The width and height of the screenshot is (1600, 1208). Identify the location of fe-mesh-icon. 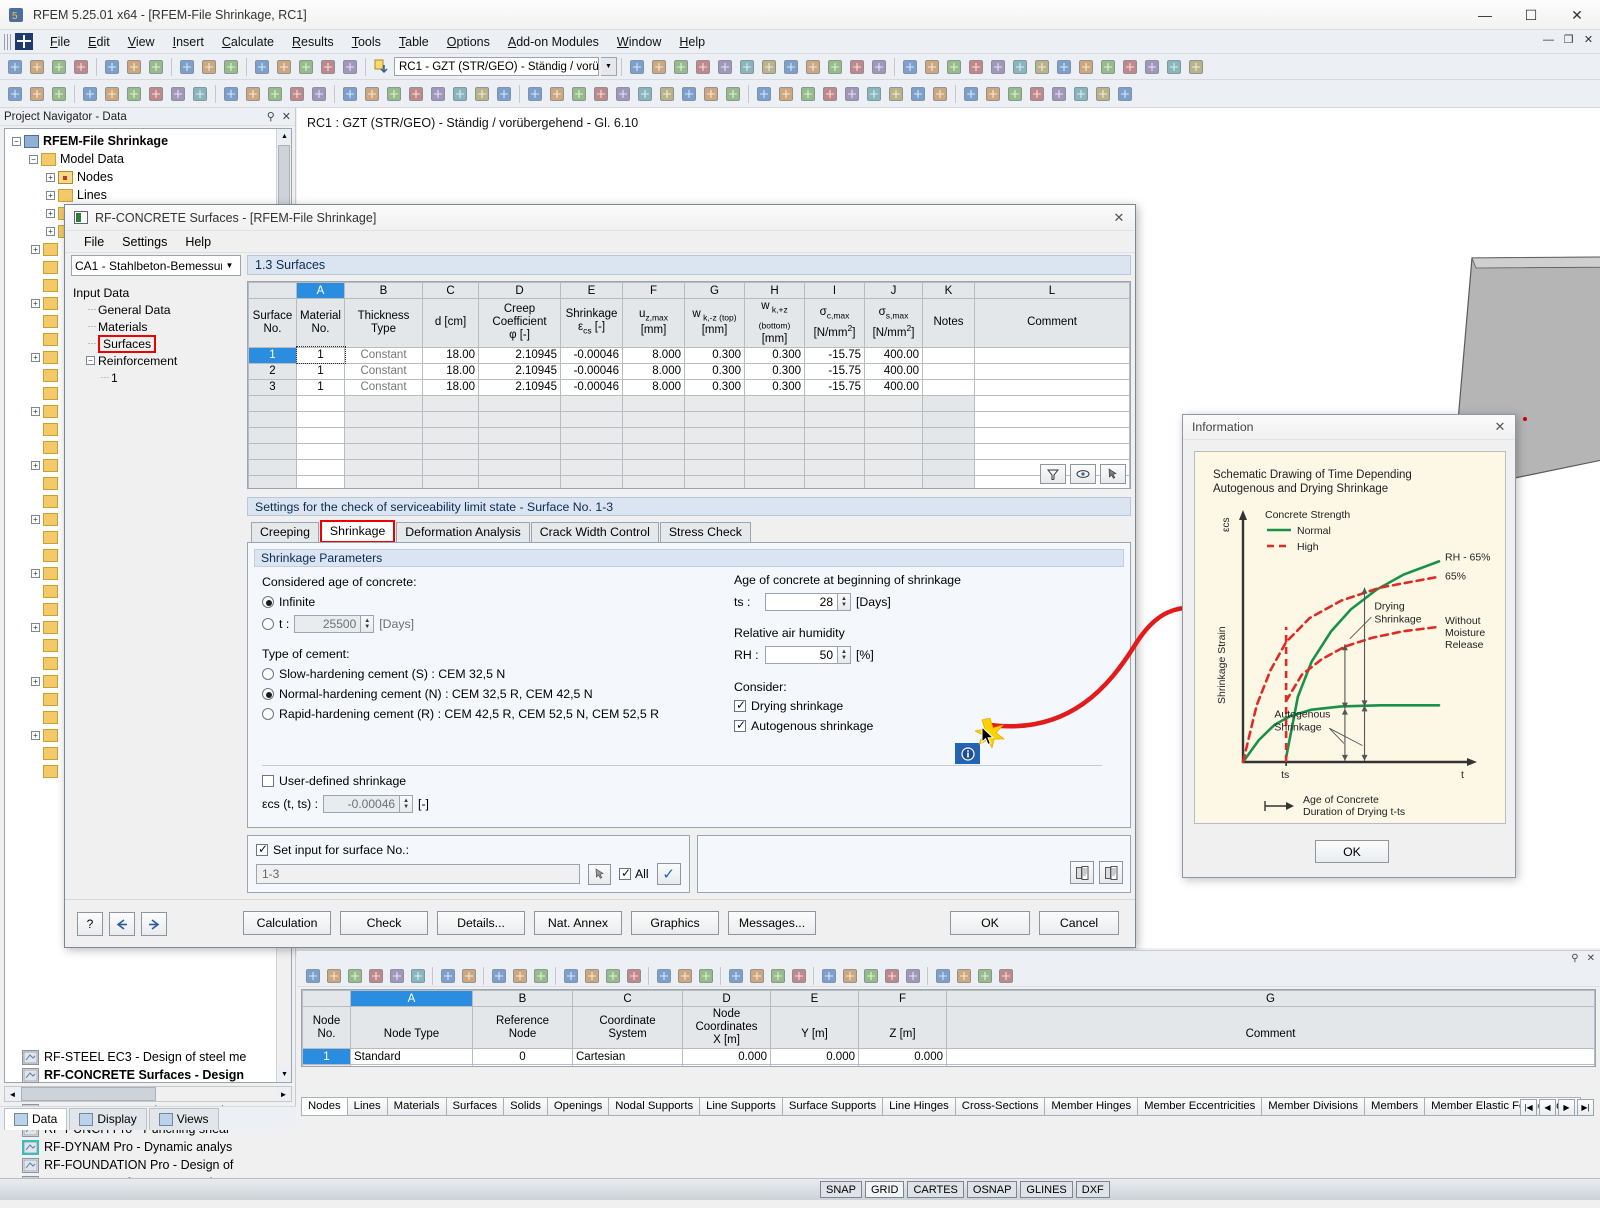
(504, 94).